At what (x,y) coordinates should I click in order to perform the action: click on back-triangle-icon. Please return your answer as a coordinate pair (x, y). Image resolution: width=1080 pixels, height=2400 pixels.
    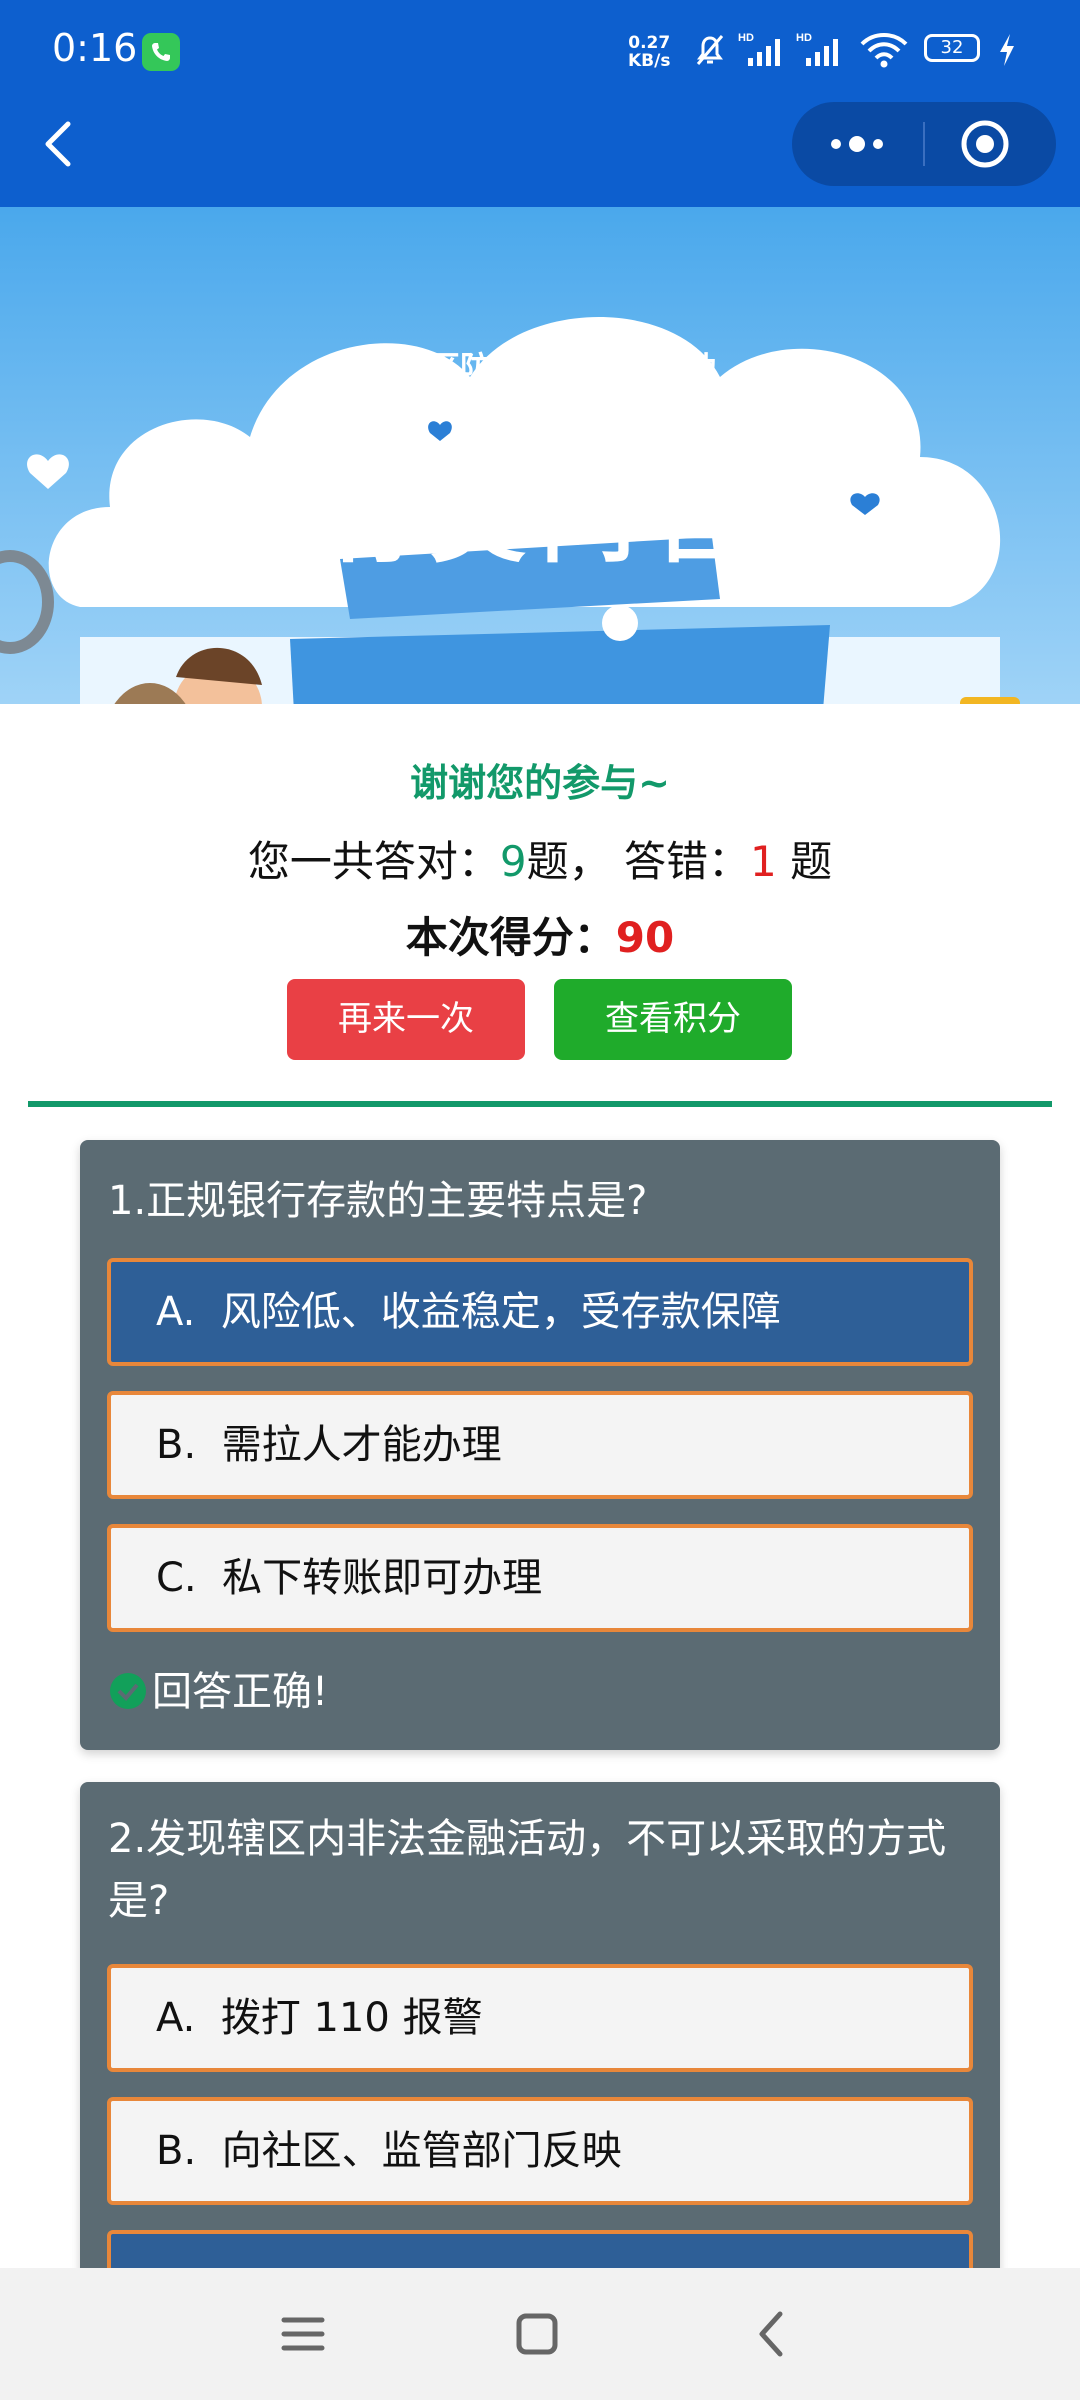
    Looking at the image, I should click on (771, 2334).